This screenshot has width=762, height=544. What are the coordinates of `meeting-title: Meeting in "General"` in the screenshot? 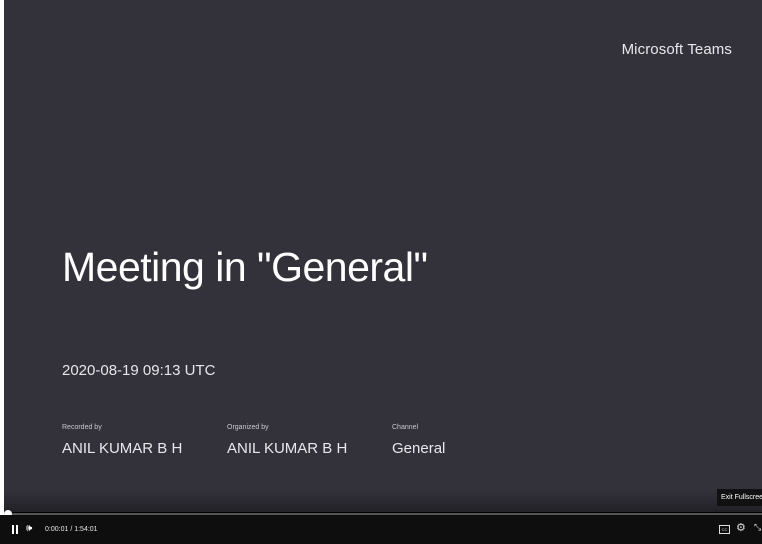 It's located at (245, 267).